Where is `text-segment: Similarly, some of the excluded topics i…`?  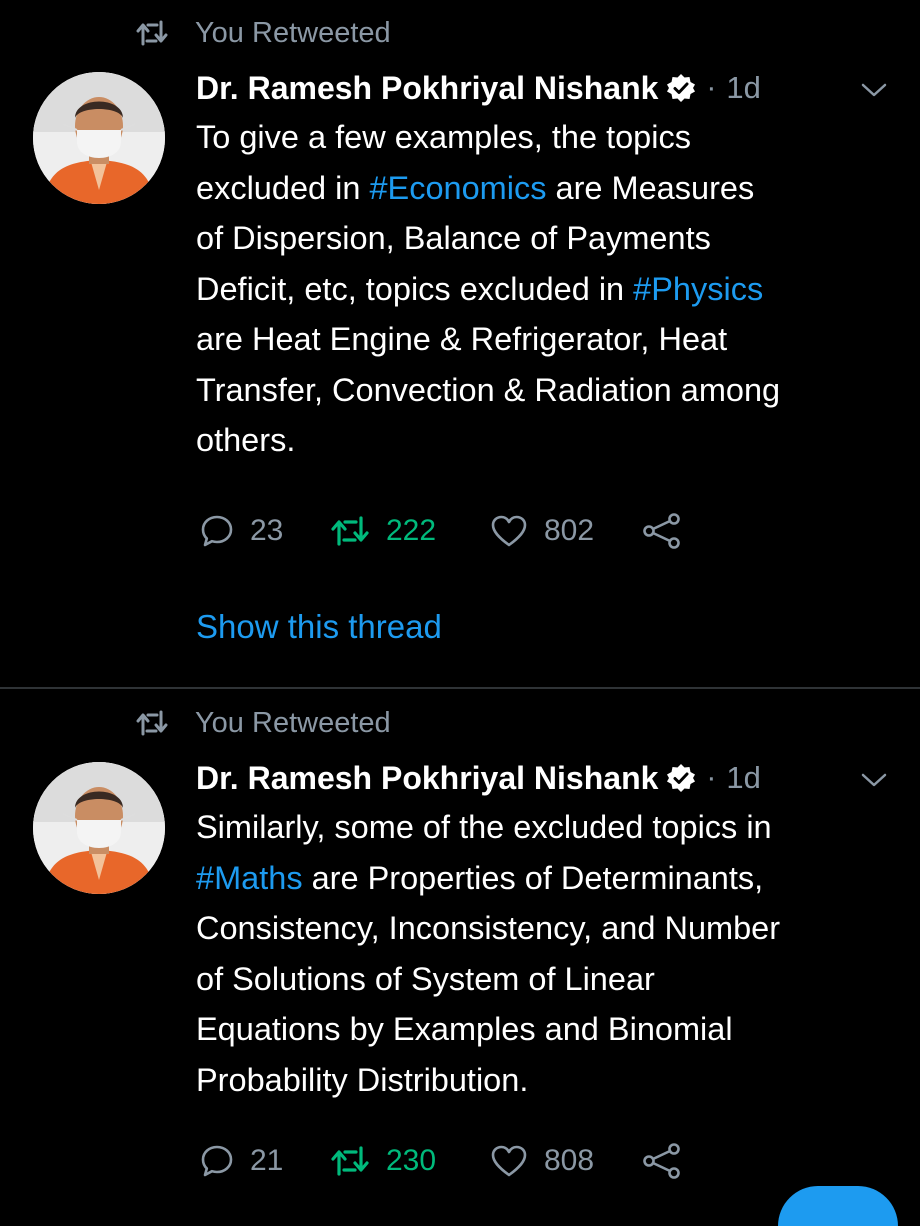
text-segment: Similarly, some of the excluded topics i… is located at coordinates (484, 827).